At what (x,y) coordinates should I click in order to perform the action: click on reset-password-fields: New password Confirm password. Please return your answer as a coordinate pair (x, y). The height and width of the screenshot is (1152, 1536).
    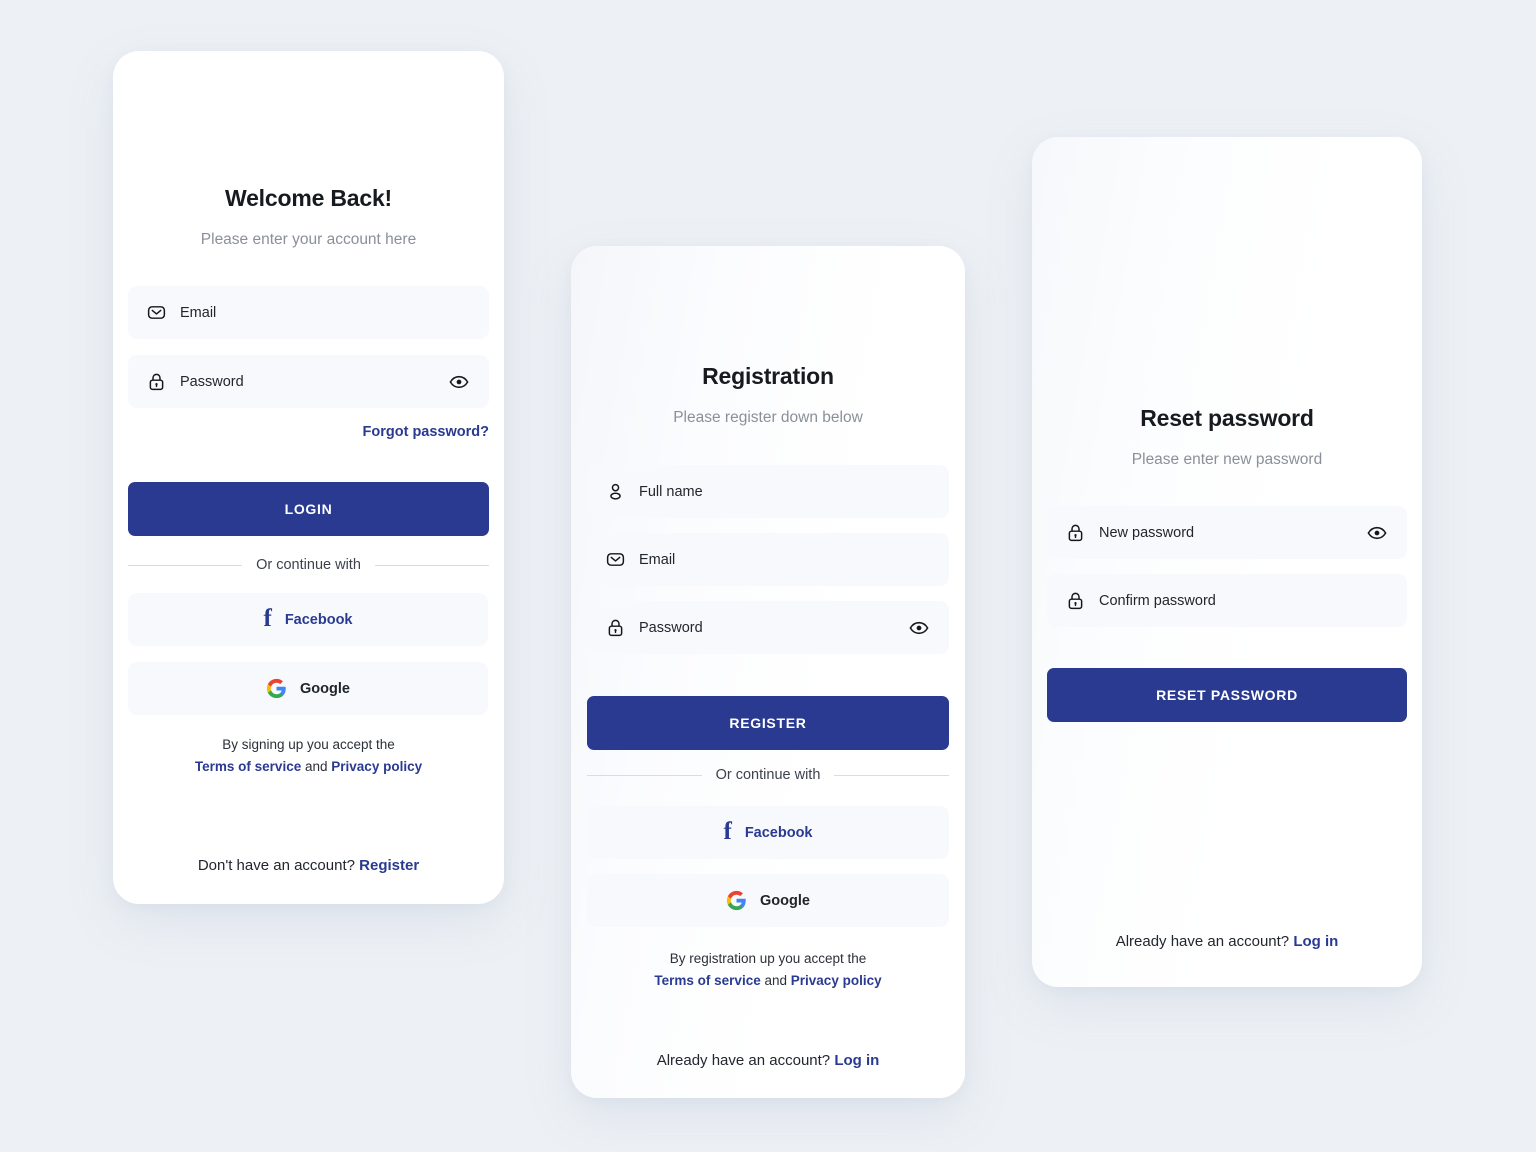
    Looking at the image, I should click on (1227, 566).